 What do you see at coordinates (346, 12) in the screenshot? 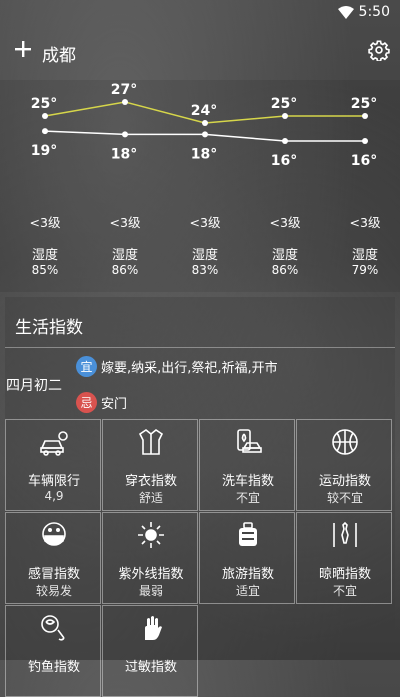
I see `wifi-icon` at bounding box center [346, 12].